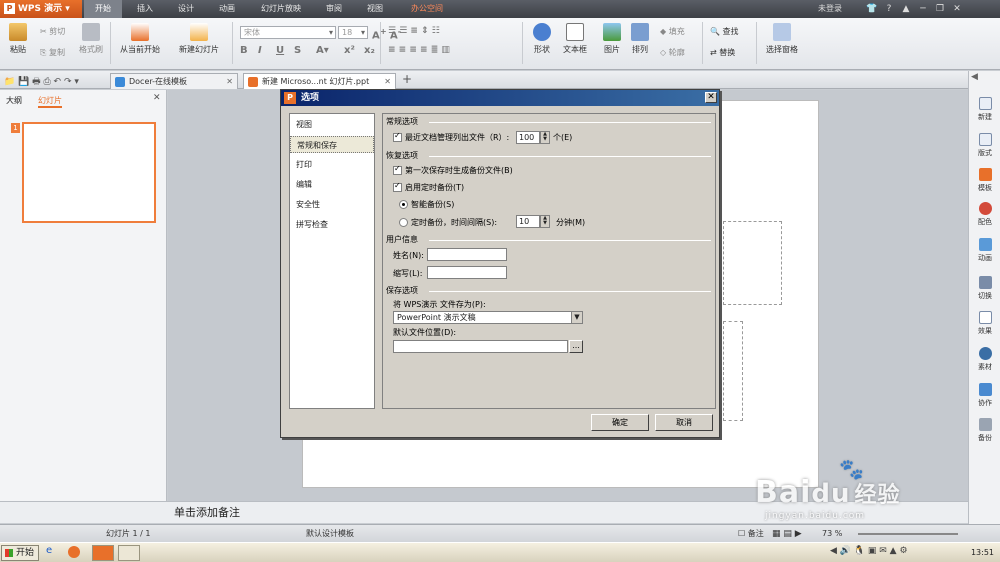 This screenshot has width=1000, height=562. Describe the element at coordinates (332, 184) in the screenshot. I see `nav-edit: 编辑` at that location.